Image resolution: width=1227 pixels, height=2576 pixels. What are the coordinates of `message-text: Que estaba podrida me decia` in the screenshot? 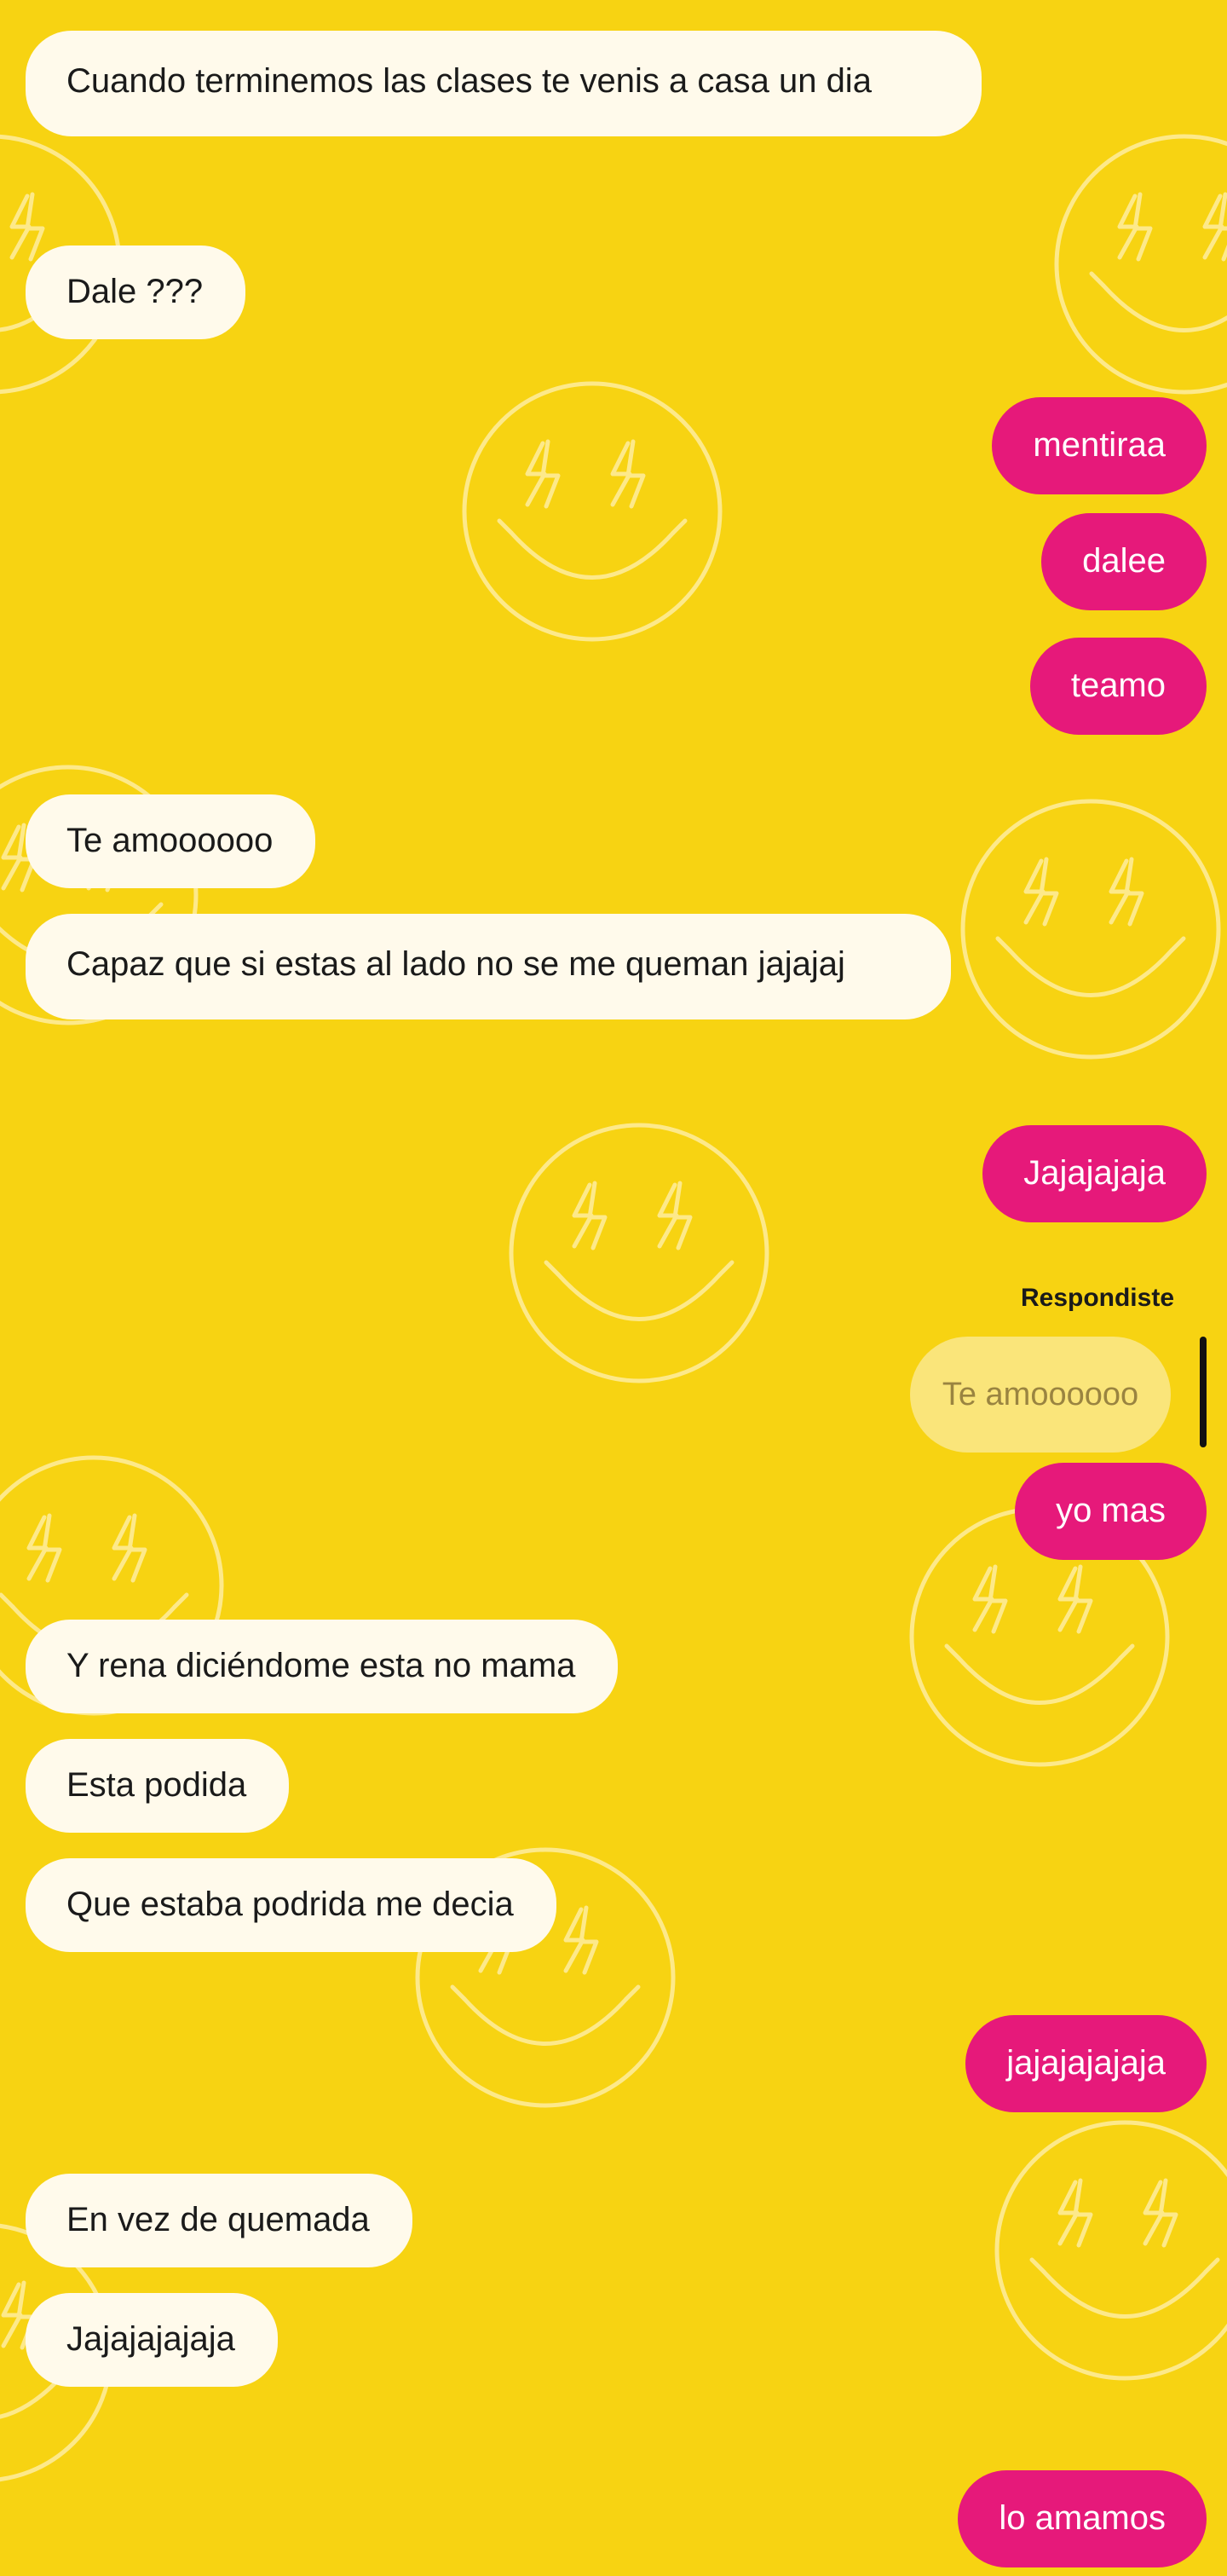 It's located at (290, 1904).